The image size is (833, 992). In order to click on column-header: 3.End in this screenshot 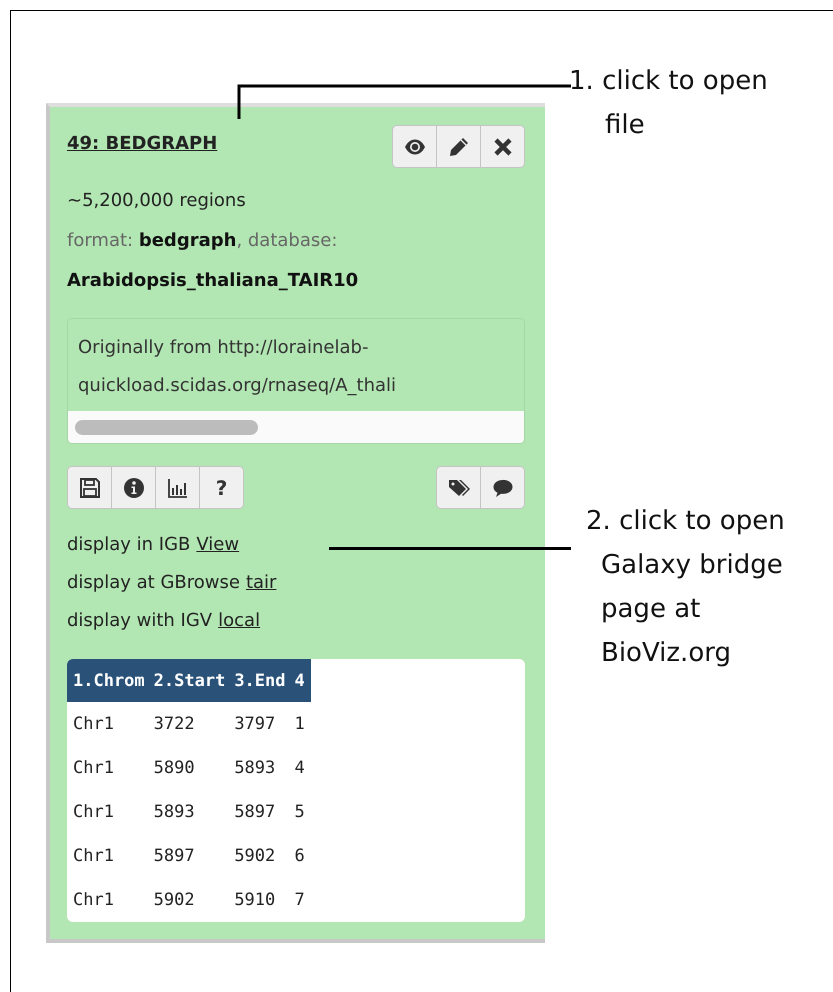, I will do `click(258, 680)`.